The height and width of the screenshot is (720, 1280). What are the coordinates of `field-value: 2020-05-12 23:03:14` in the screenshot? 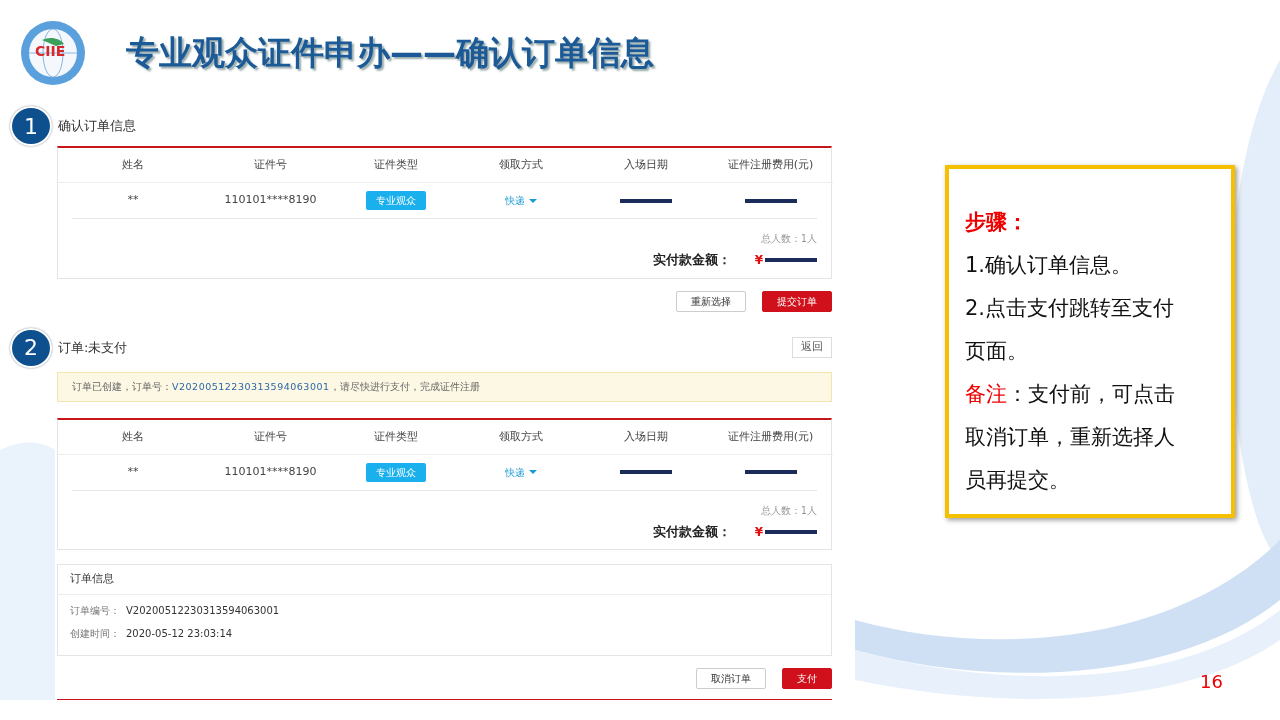 It's located at (179, 633).